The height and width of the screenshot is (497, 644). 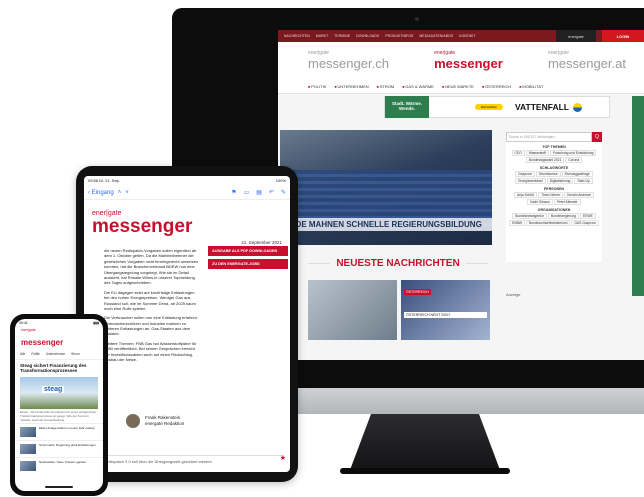 I want to click on tab-alle: Alle, so click(x=22, y=354).